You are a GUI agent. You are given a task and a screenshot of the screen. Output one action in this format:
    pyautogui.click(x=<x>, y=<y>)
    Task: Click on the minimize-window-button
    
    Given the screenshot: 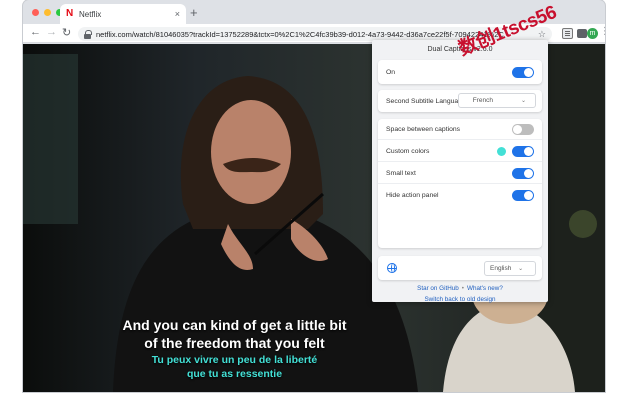 What is the action you would take?
    pyautogui.click(x=47, y=12)
    